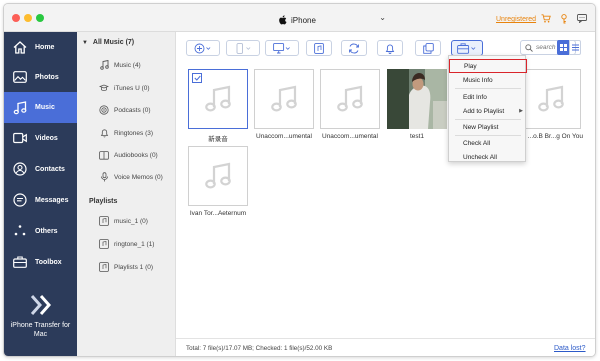 The height and width of the screenshot is (361, 600). Describe the element at coordinates (516, 19) in the screenshot. I see `unregistered-link: Unregistered` at that location.